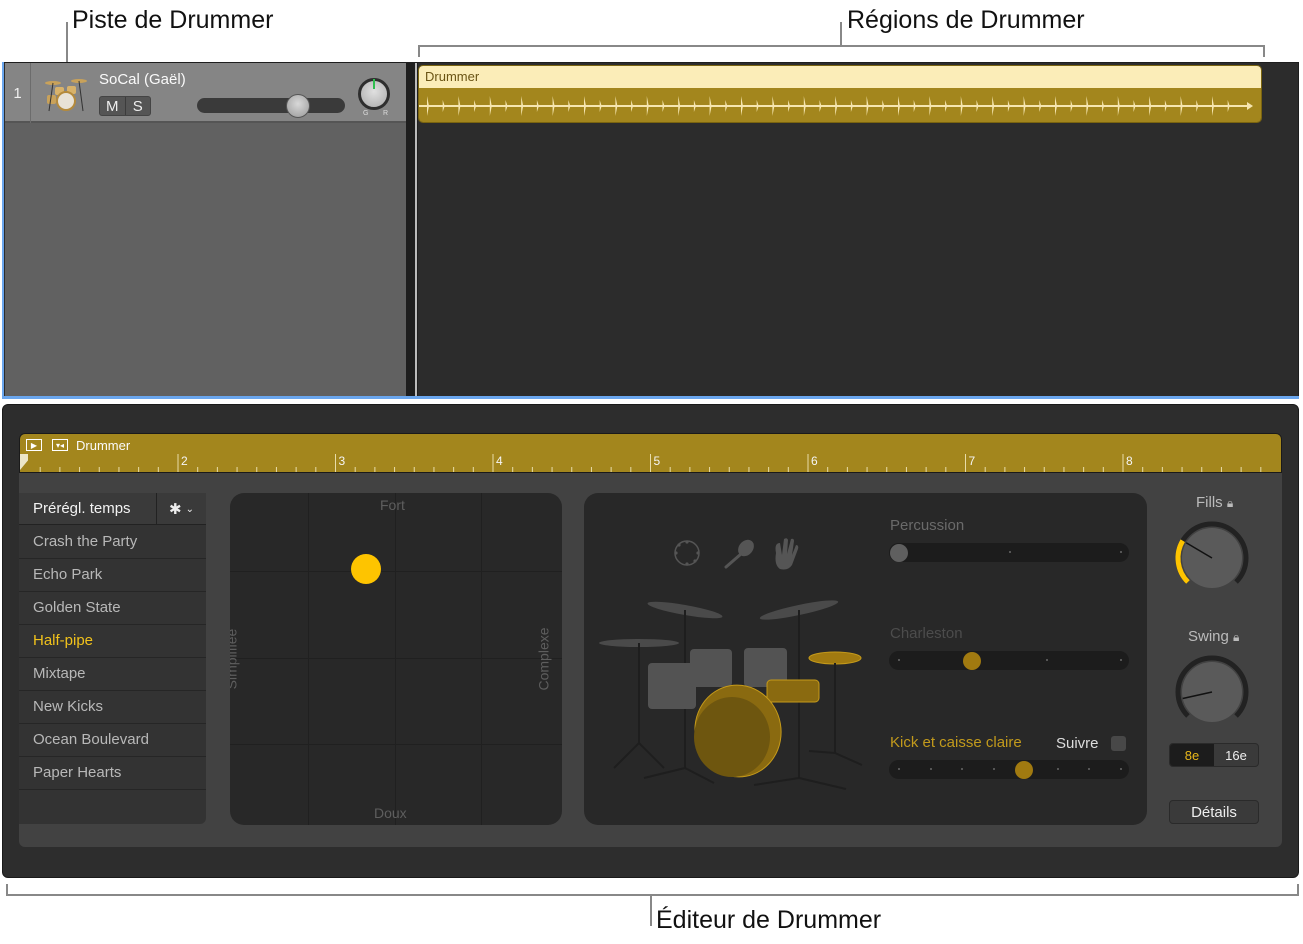  I want to click on fills-knob, so click(1212, 558).